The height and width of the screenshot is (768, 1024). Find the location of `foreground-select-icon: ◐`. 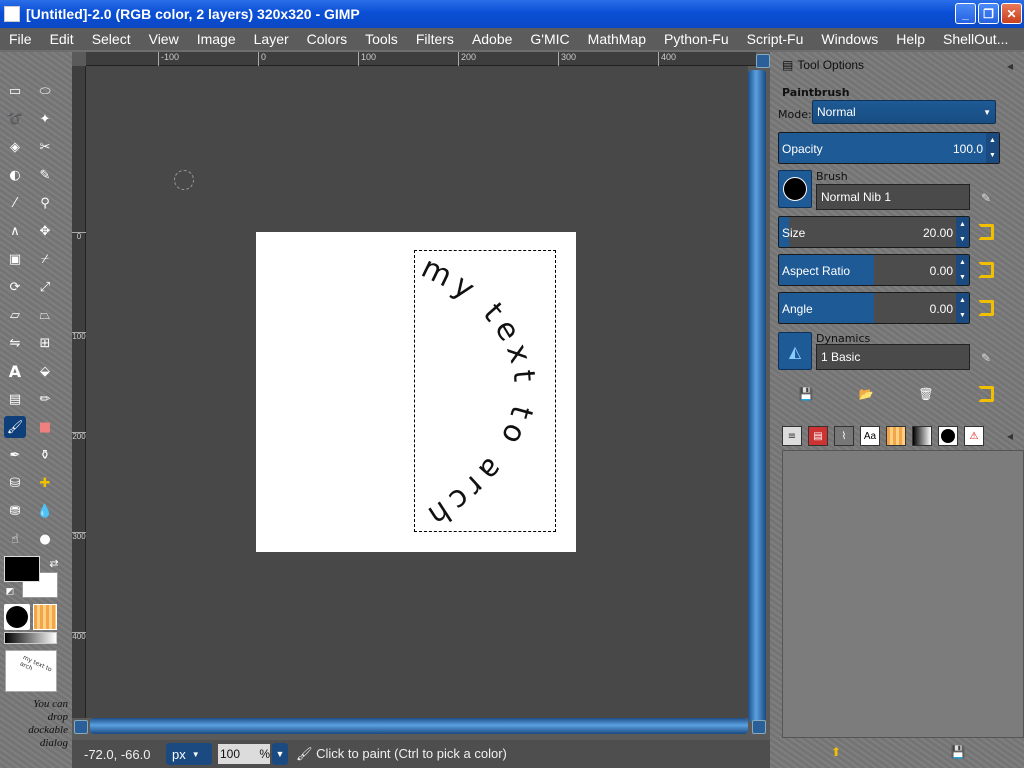

foreground-select-icon: ◐ is located at coordinates (15, 175).